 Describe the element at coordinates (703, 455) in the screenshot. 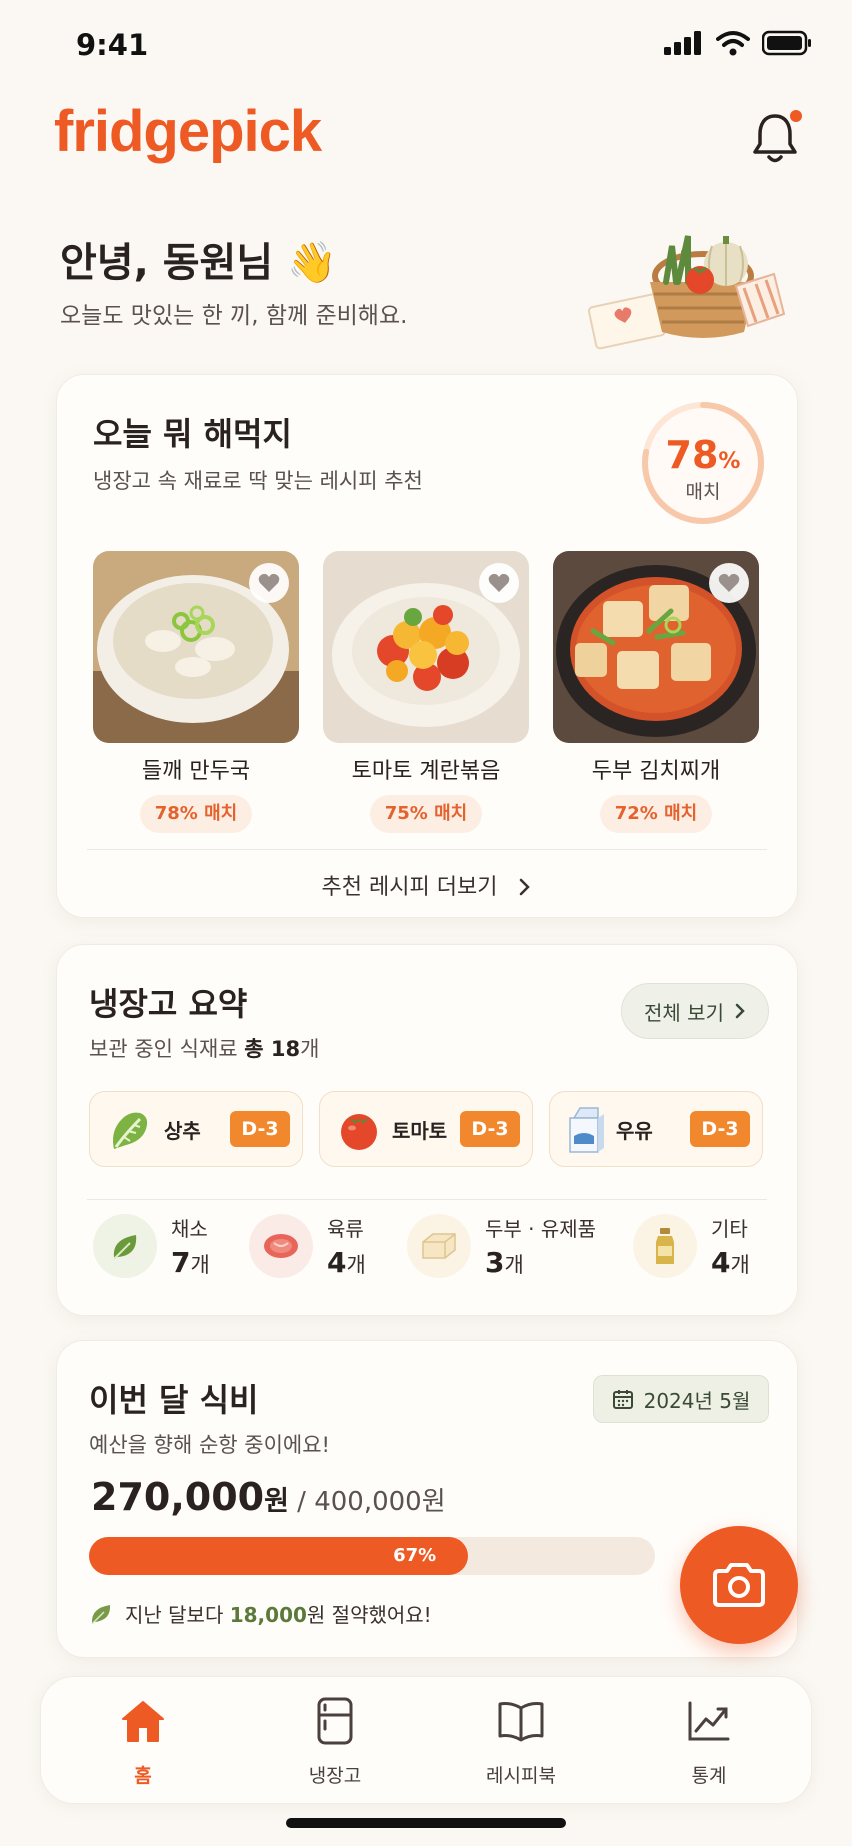

I see `match-value: 78%` at that location.